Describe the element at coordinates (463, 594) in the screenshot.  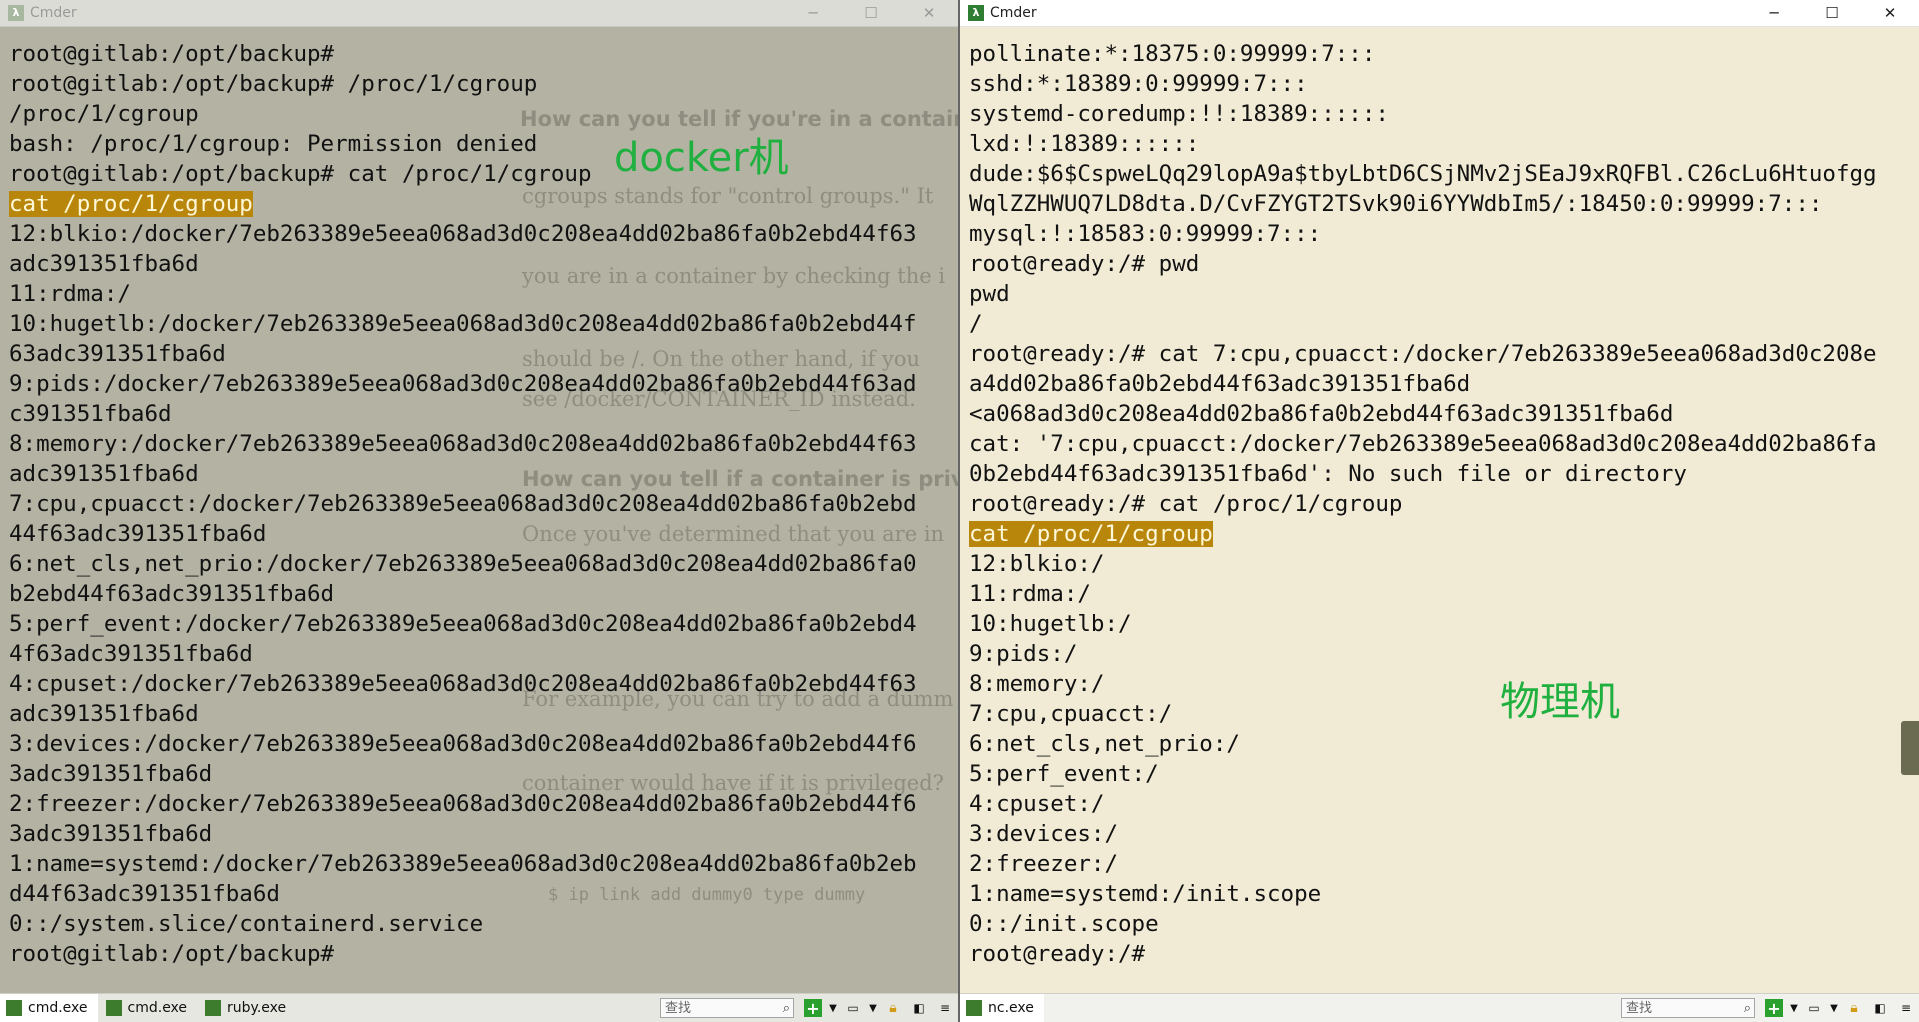
I see `terminal-line: b2ebd44f63adc391351fba6d` at that location.